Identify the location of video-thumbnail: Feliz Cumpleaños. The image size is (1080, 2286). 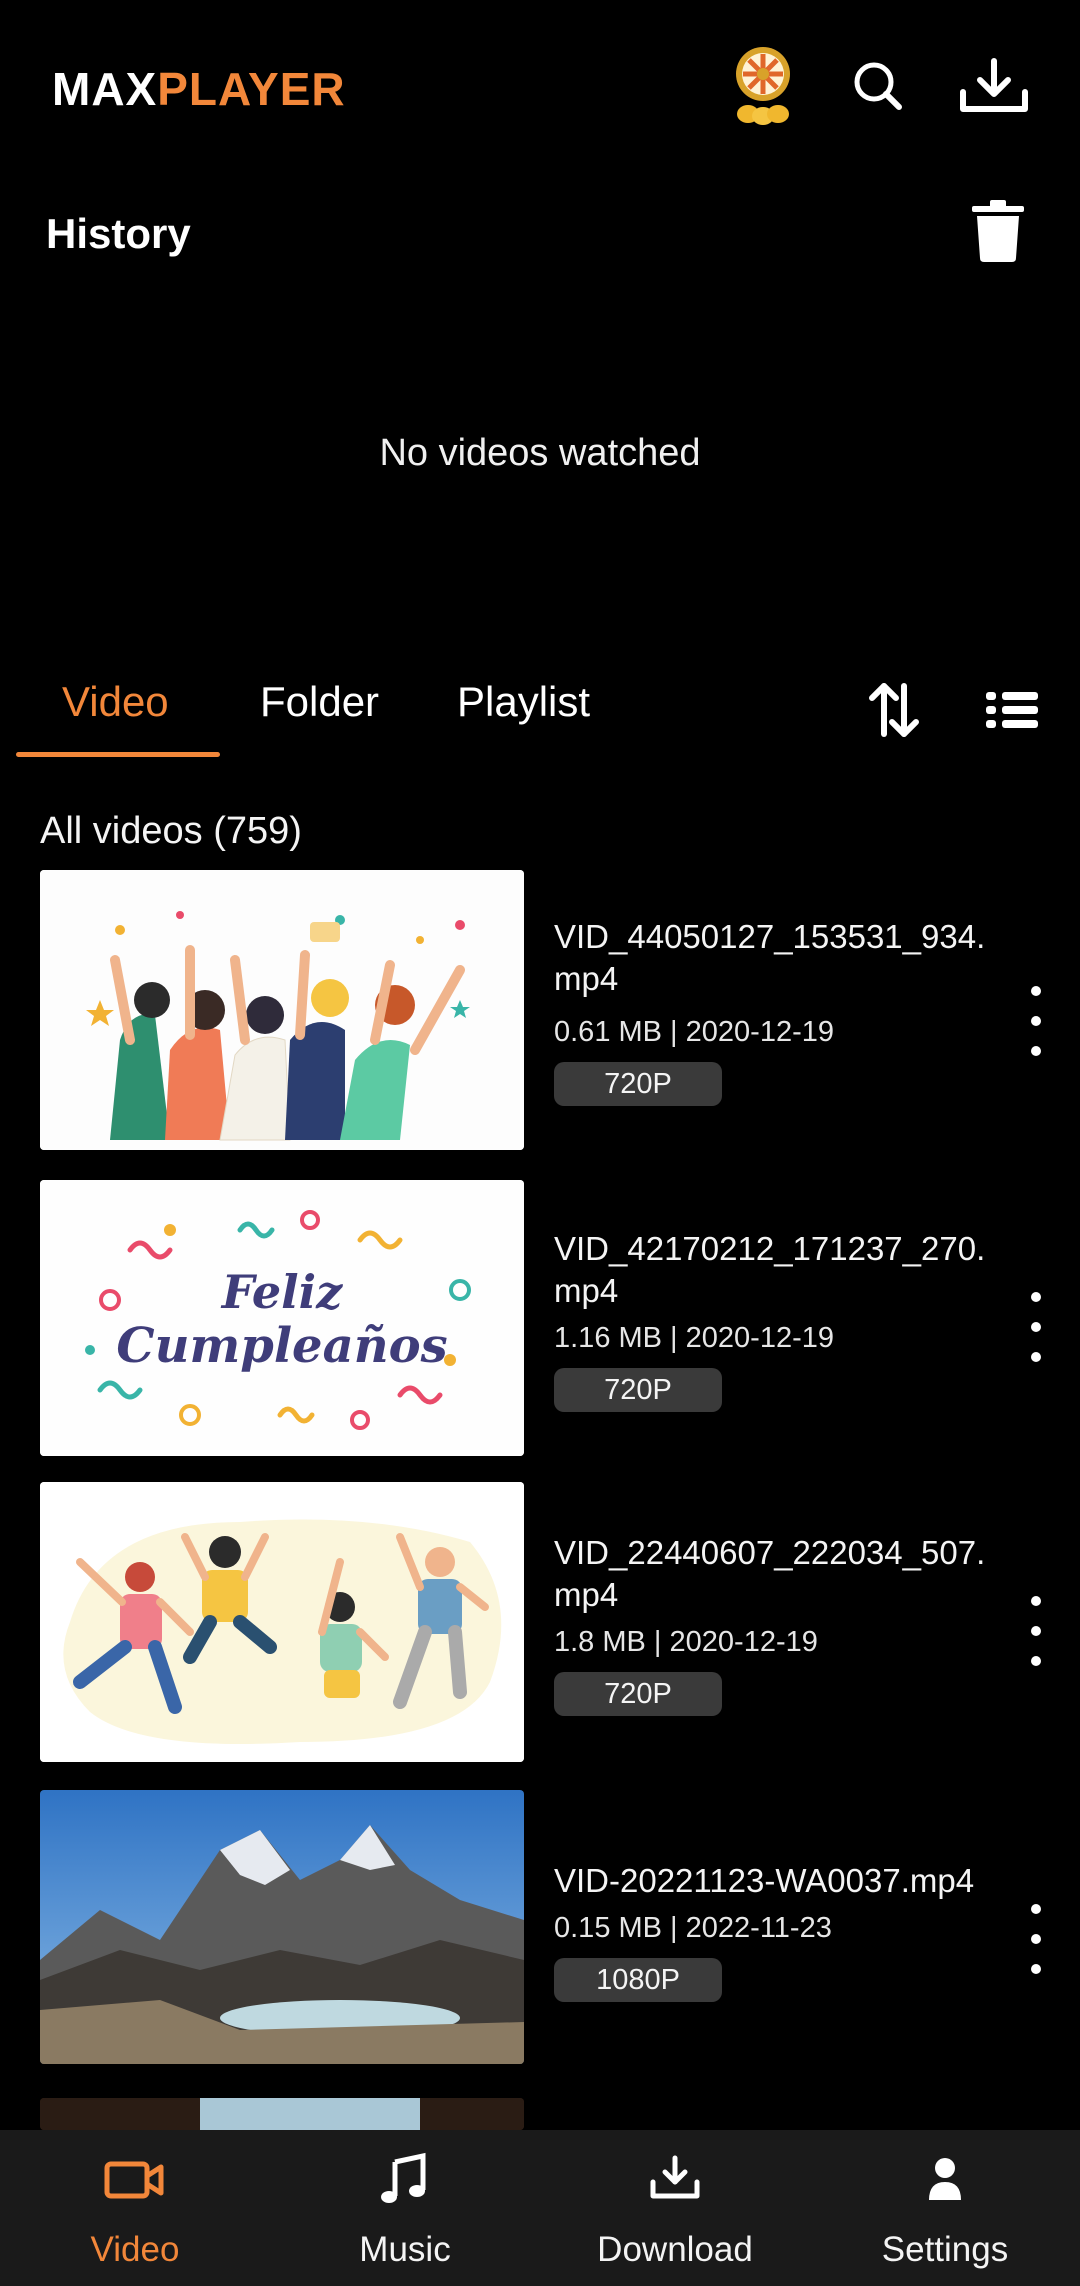
(282, 1318).